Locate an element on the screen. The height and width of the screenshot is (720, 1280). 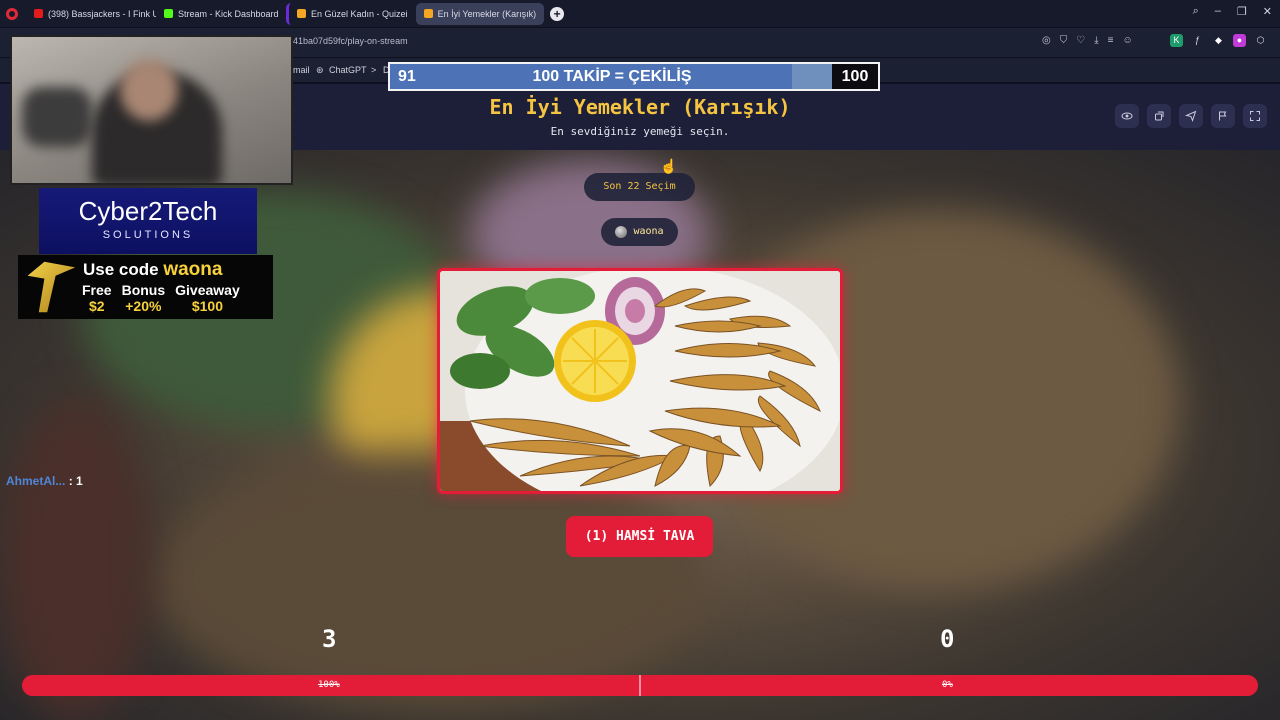
fullscreen-icon is located at coordinates (1255, 116).